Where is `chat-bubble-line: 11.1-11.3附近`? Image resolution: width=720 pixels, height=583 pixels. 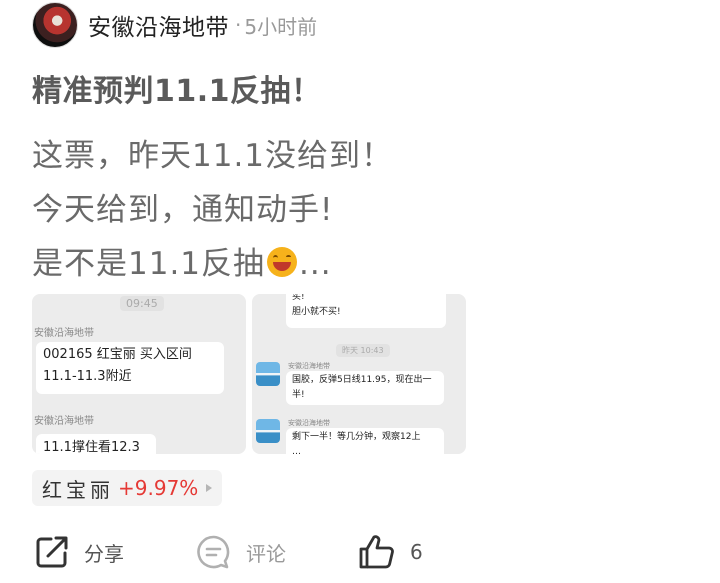
chat-bubble-line: 11.1-11.3附近 is located at coordinates (87, 376).